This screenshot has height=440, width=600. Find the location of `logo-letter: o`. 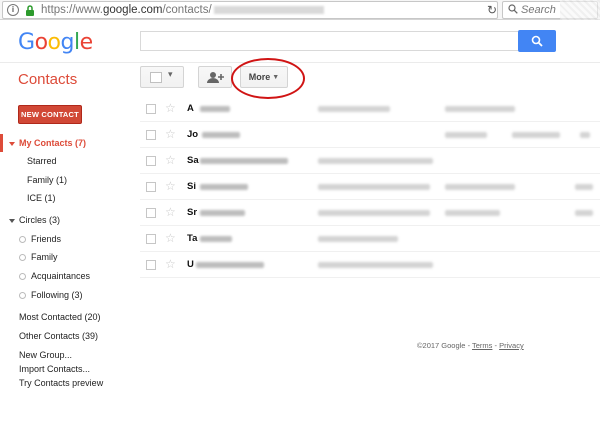

logo-letter: o is located at coordinates (54, 42).